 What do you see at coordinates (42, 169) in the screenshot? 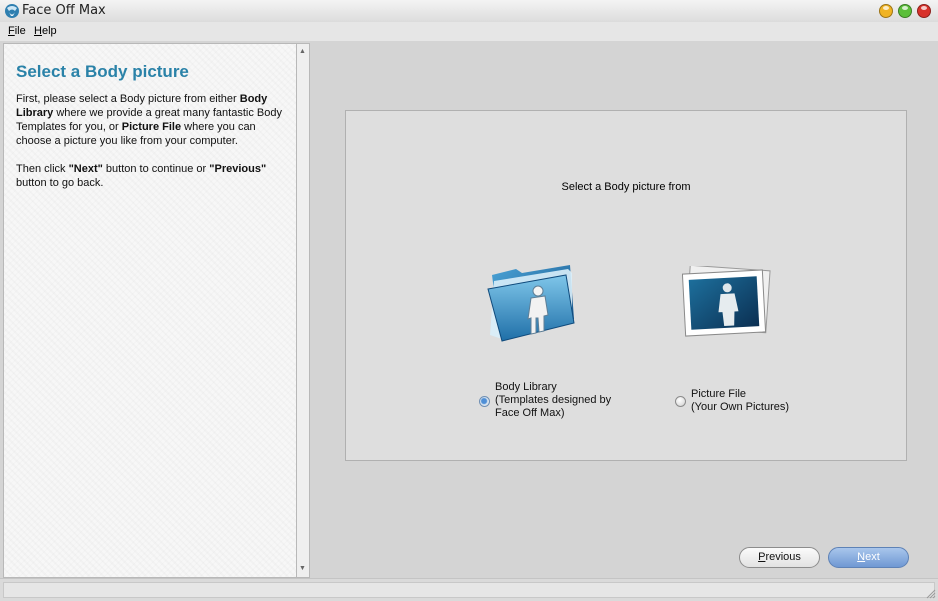
I see `text-segment: Then click` at bounding box center [42, 169].